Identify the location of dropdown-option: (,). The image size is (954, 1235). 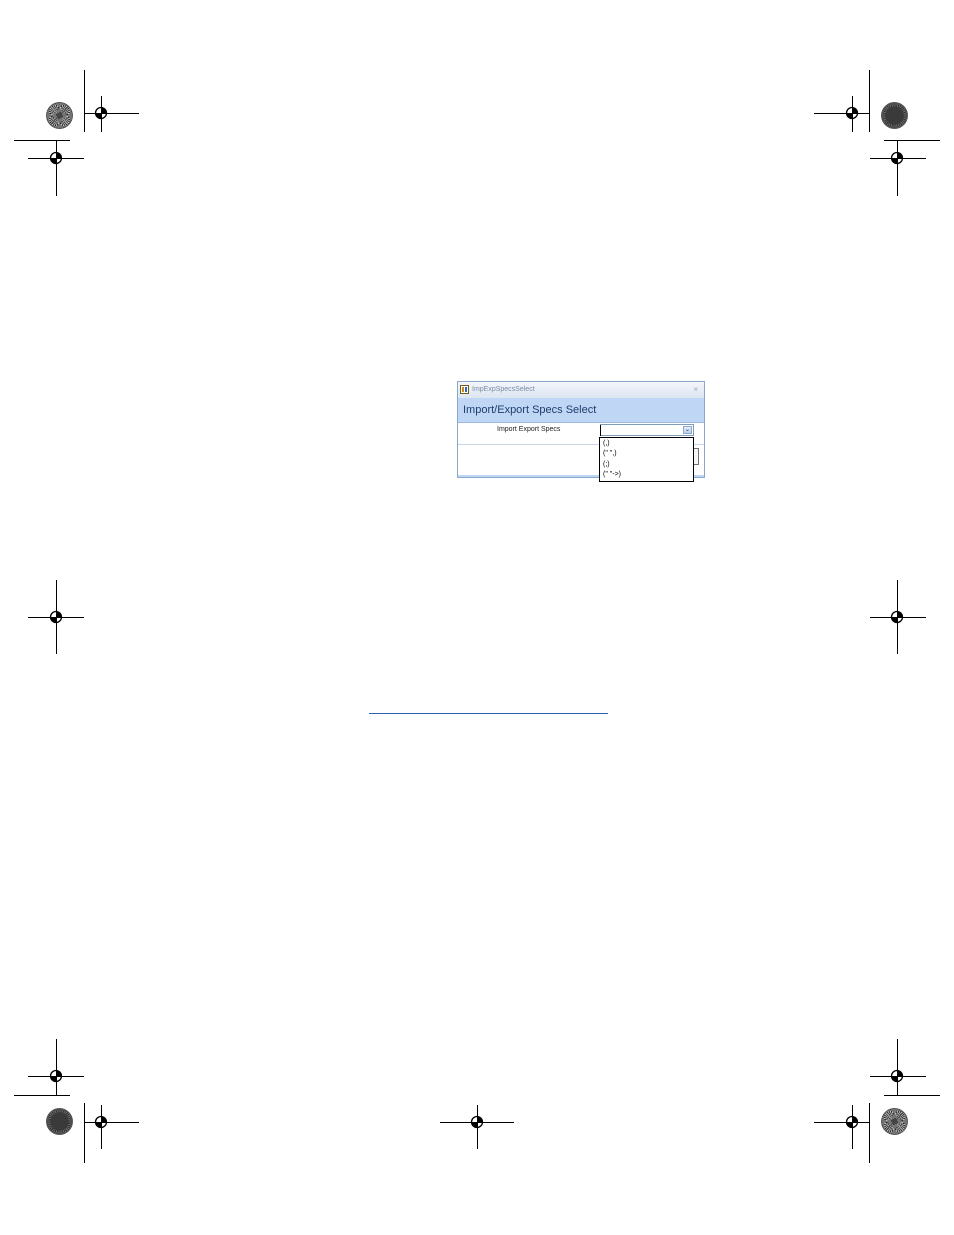
(606, 444).